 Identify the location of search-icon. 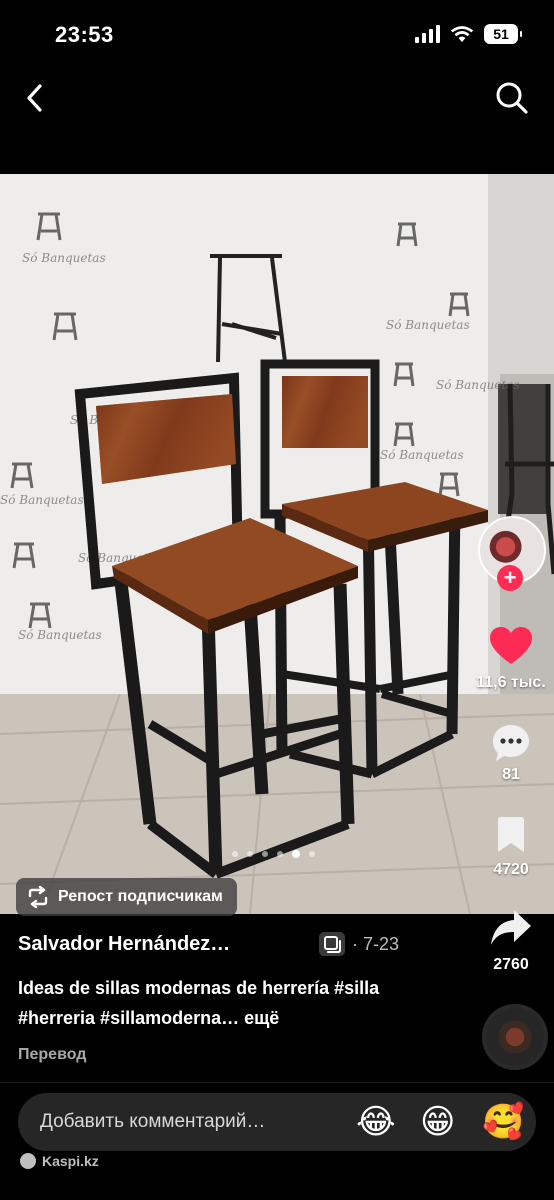
(512, 98).